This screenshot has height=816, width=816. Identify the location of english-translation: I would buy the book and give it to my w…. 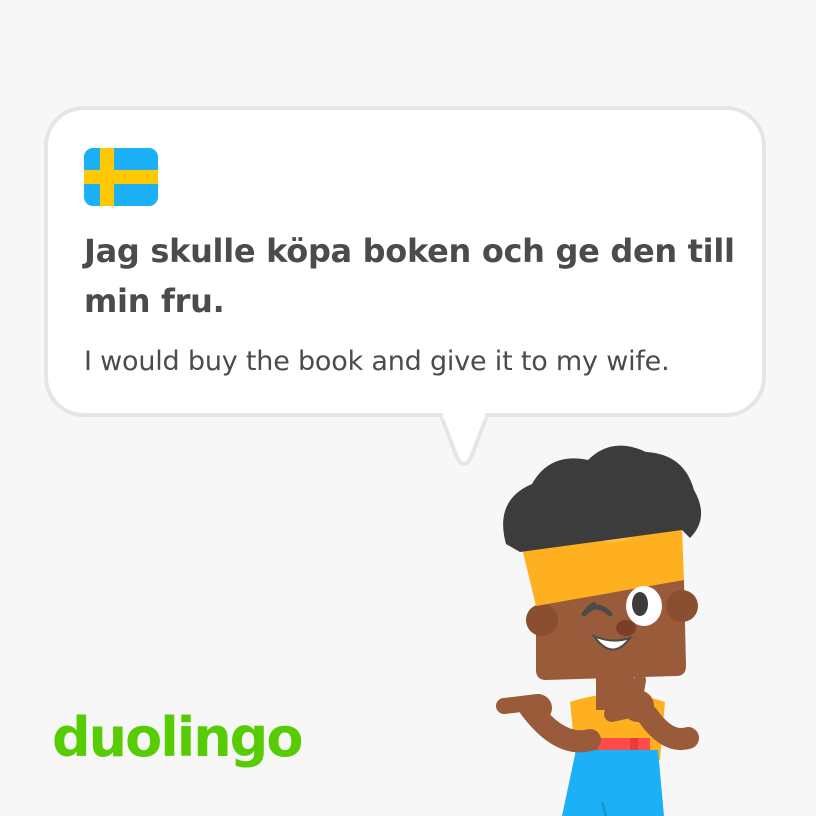
(377, 361).